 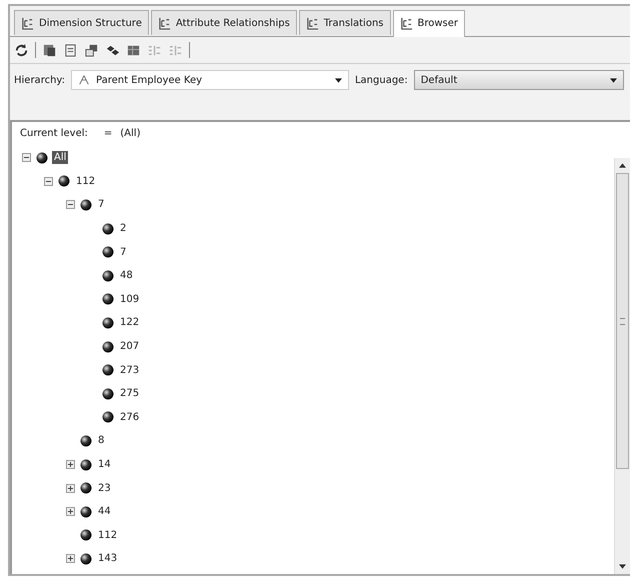 I want to click on tree-item: 23, so click(x=104, y=488).